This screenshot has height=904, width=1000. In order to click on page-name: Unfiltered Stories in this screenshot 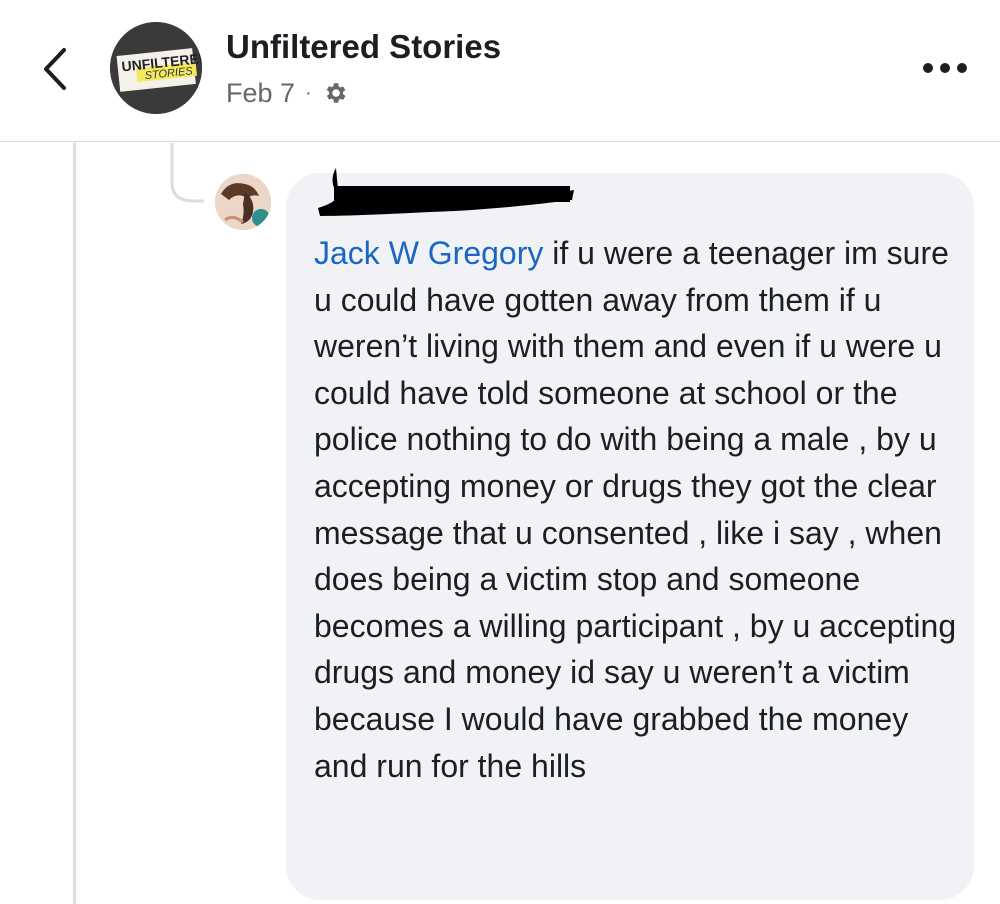, I will do `click(363, 47)`.